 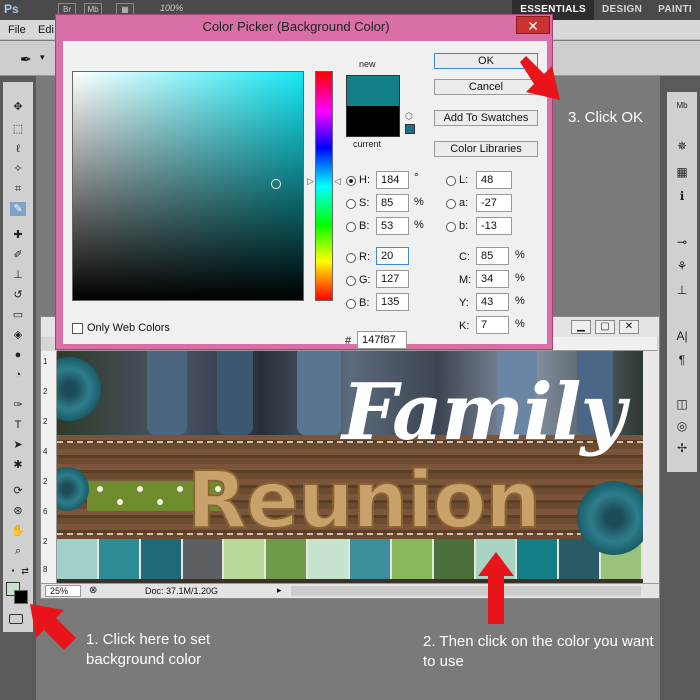 What do you see at coordinates (605, 327) in the screenshot?
I see `maximize-button: ▢` at bounding box center [605, 327].